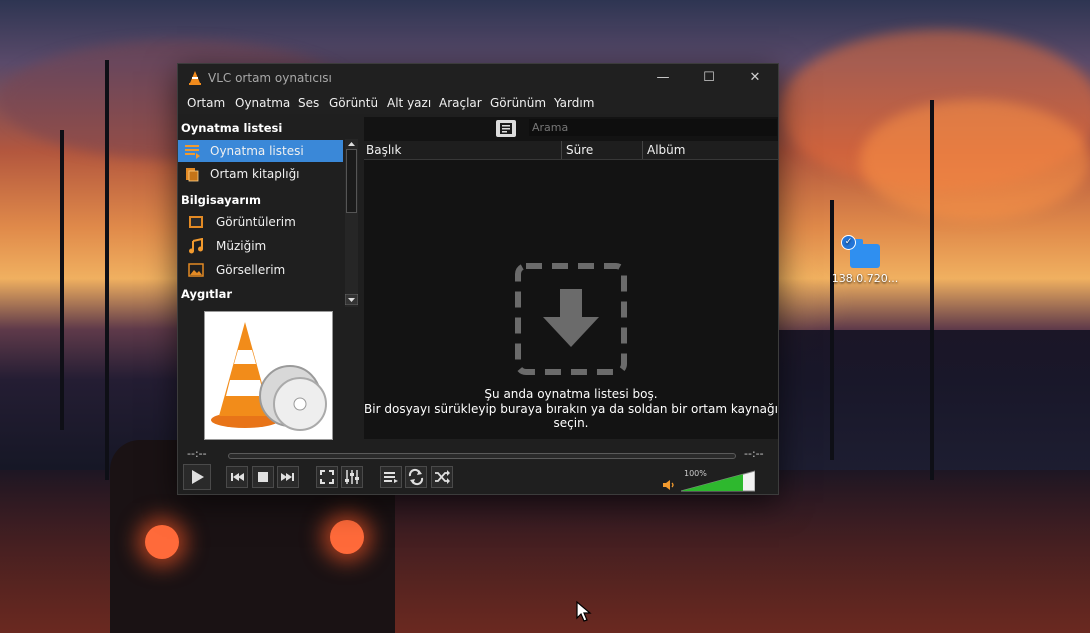 This screenshot has height=633, width=1090. What do you see at coordinates (442, 477) in the screenshot?
I see `shuffle-button` at bounding box center [442, 477].